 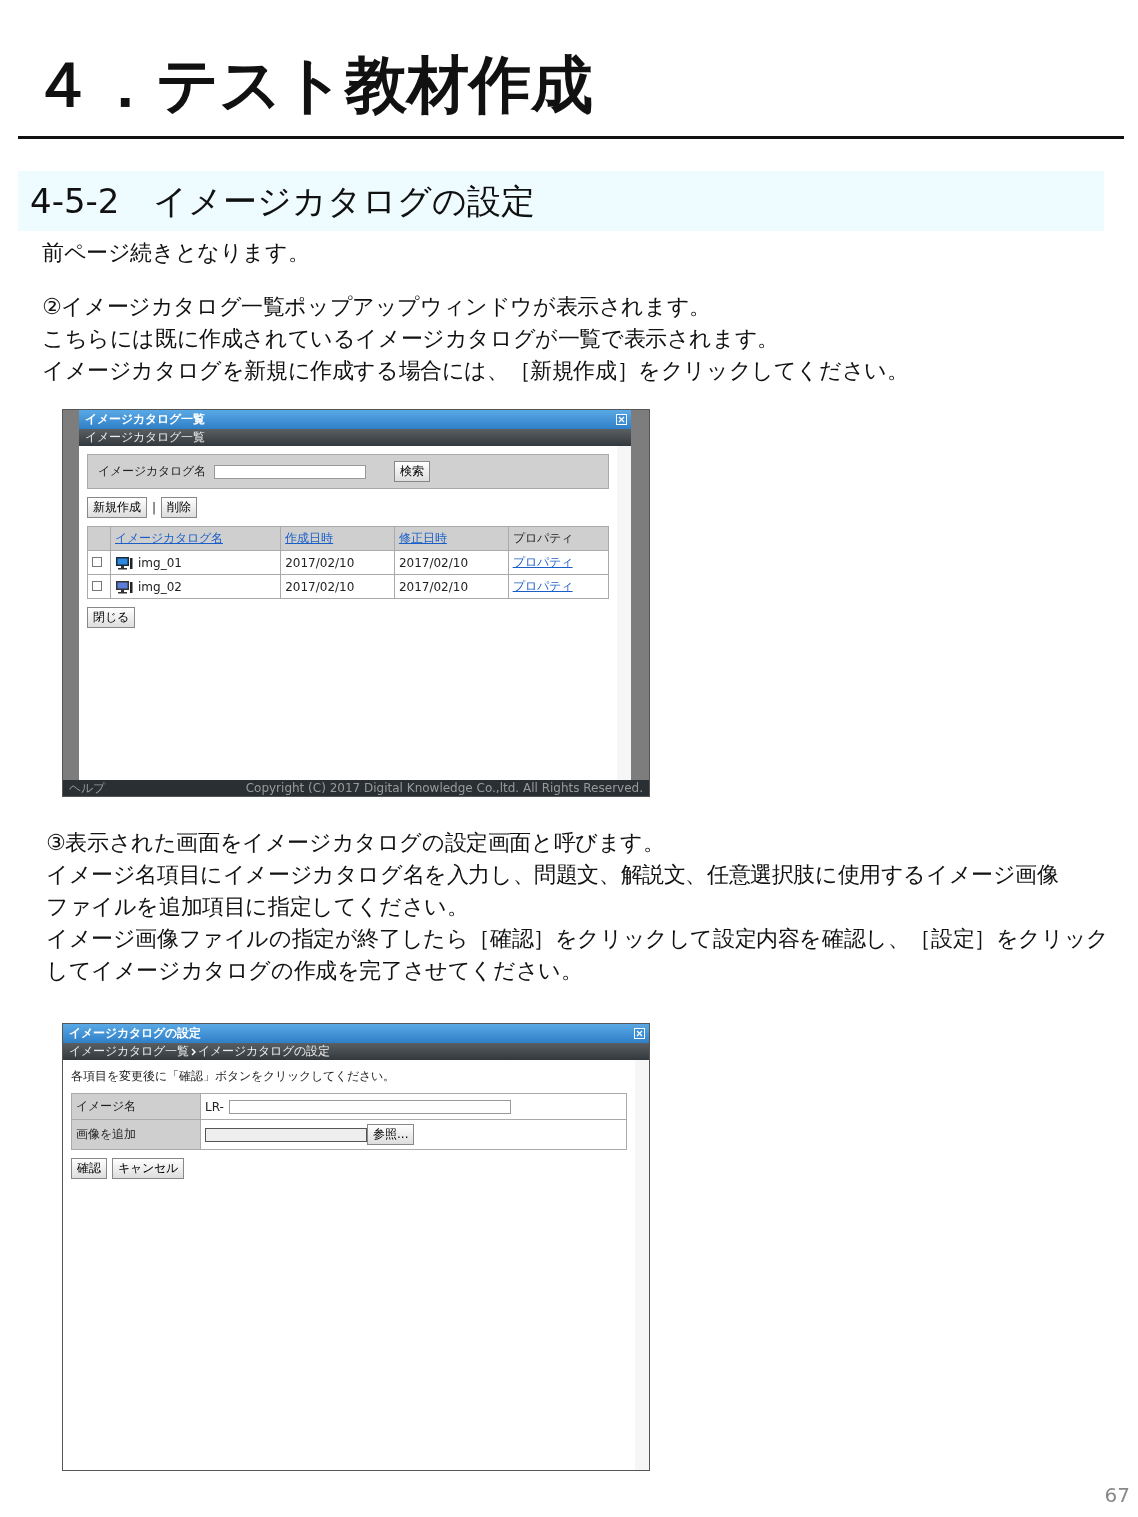 I want to click on breadcrumb-item: イメージカタログの設定, so click(x=264, y=1051).